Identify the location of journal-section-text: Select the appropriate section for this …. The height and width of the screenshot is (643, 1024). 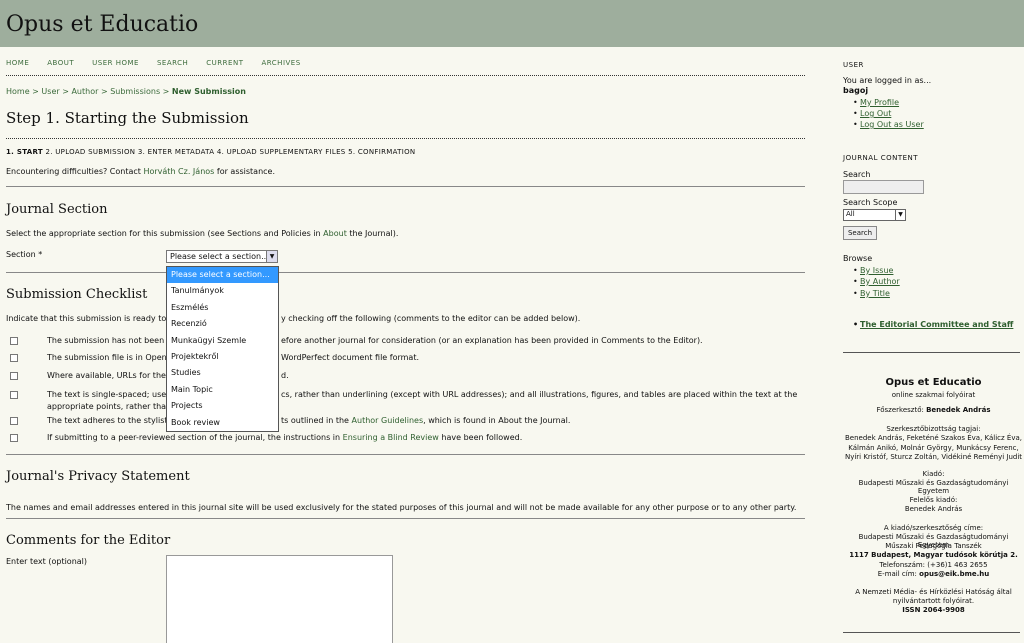
(202, 233).